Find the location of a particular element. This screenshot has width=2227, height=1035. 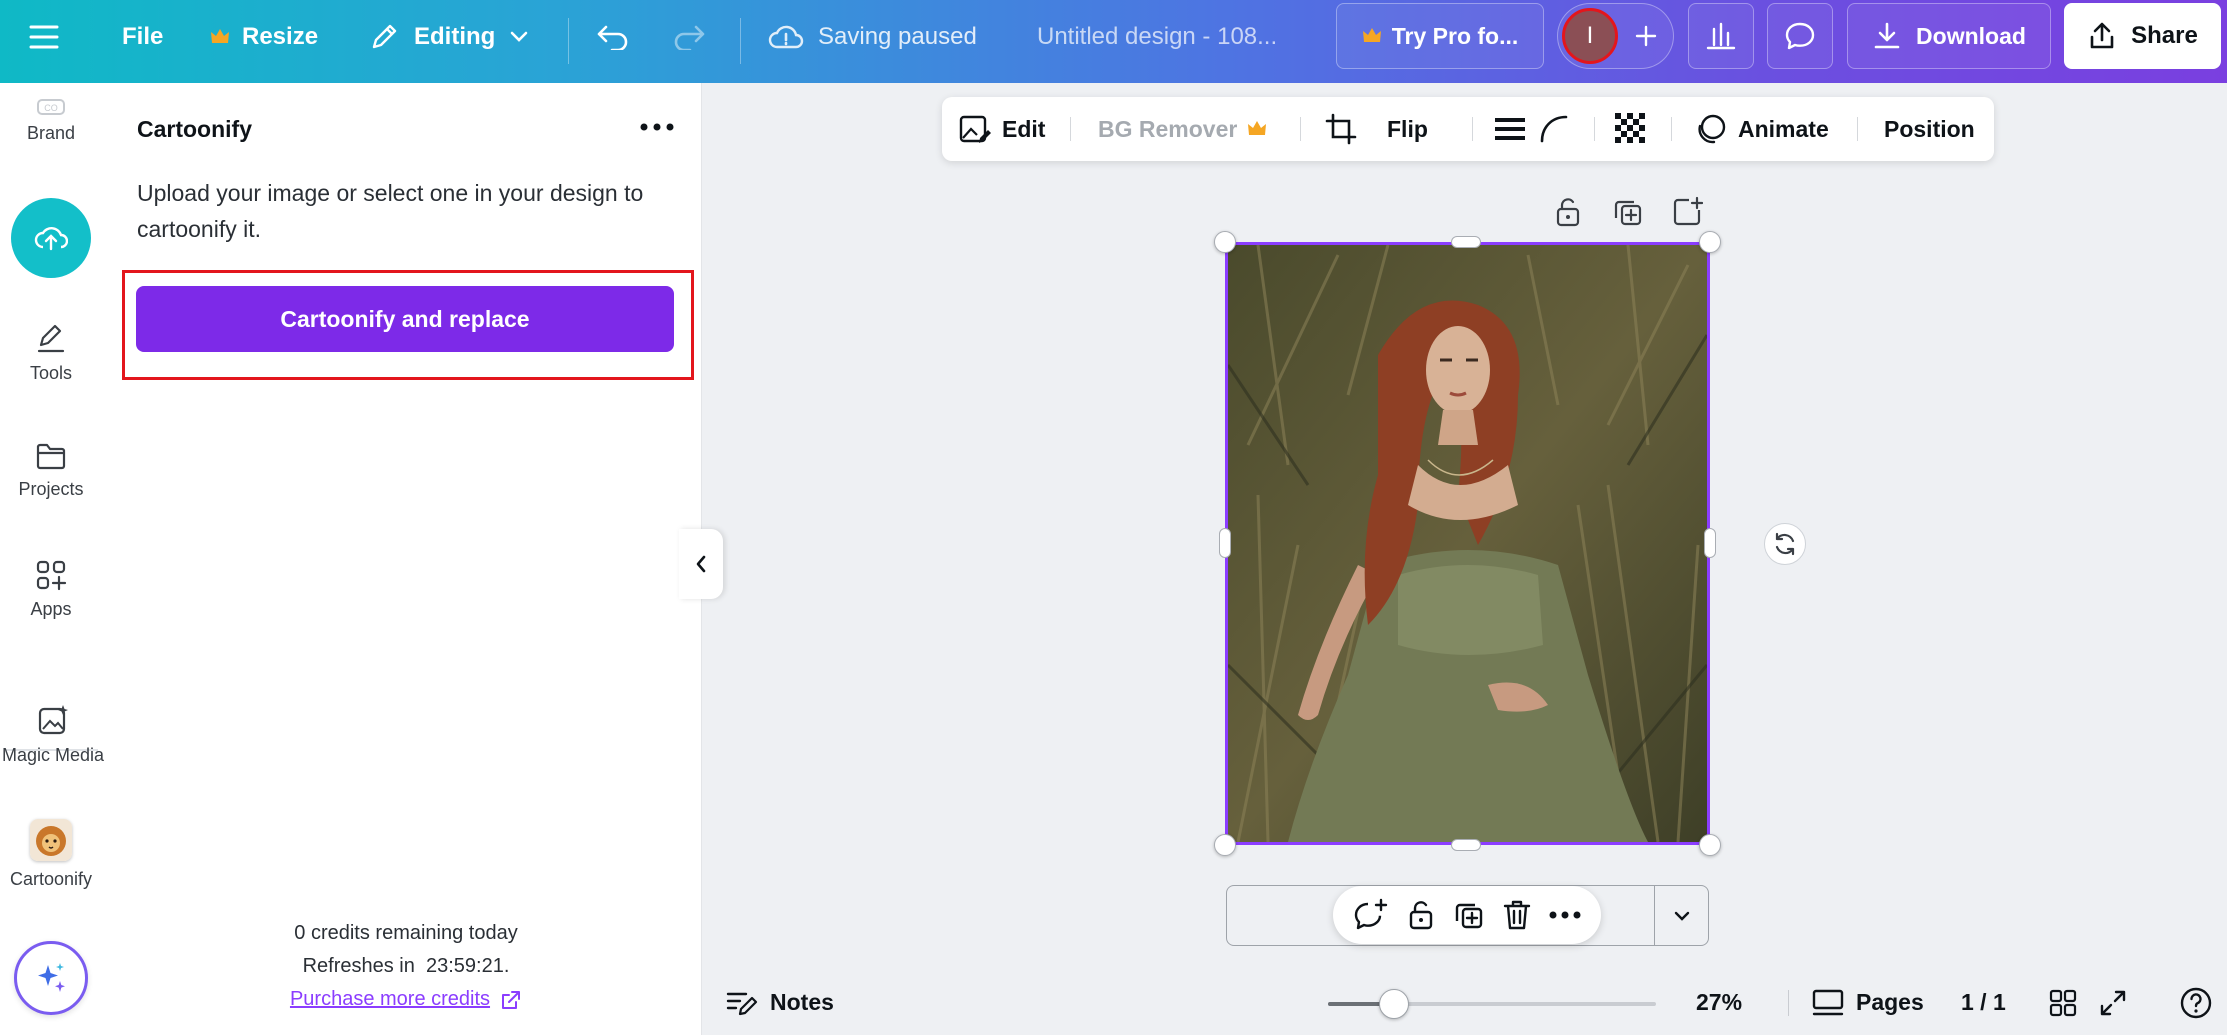

saving-status-text: Saving paused is located at coordinates (897, 36).